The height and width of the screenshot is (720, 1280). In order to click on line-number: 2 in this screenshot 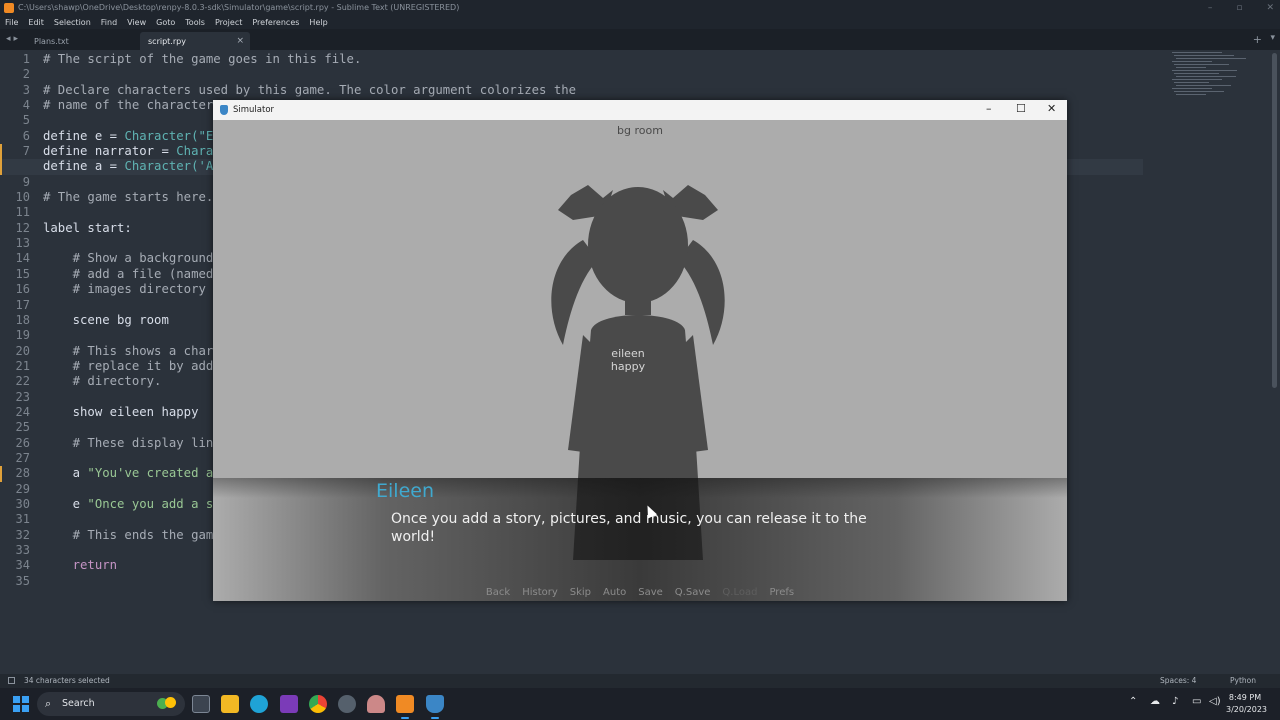, I will do `click(26, 74)`.